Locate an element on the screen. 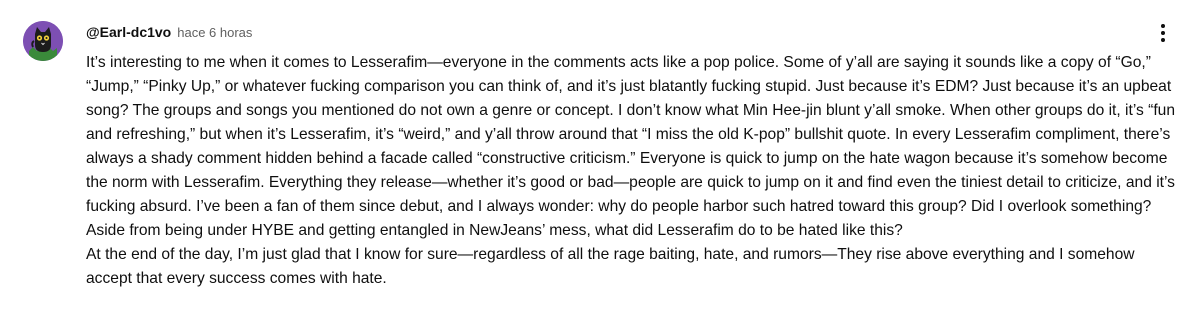 The height and width of the screenshot is (324, 1200). author-name: @Earl-dc1vo is located at coordinates (128, 32).